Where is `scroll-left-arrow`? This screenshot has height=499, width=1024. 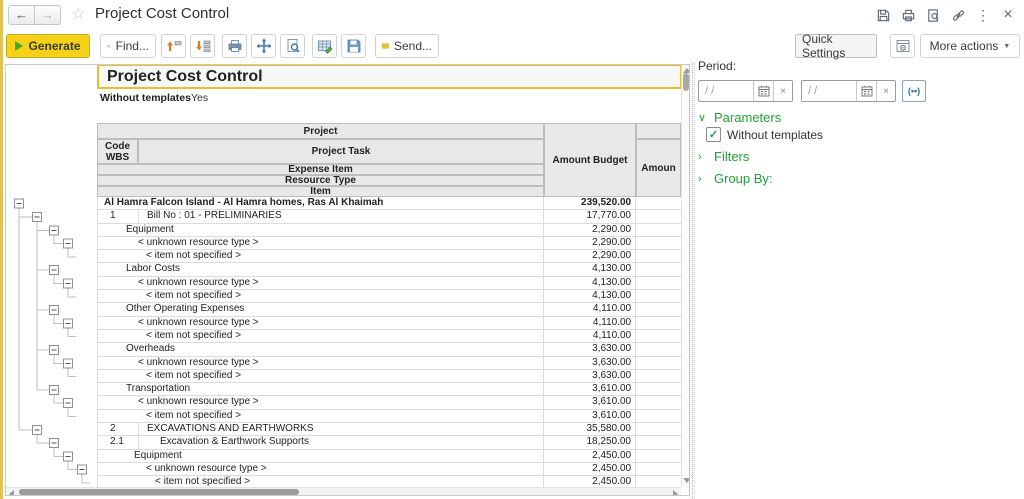 scroll-left-arrow is located at coordinates (11, 492).